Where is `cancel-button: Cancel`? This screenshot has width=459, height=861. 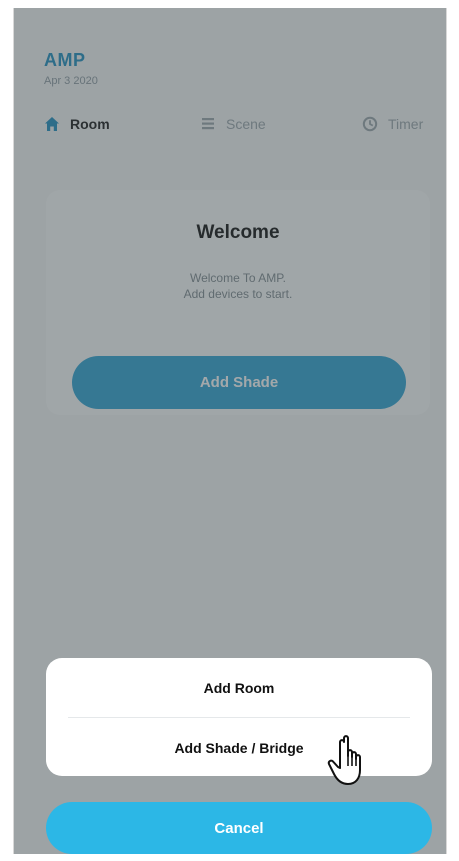 cancel-button: Cancel is located at coordinates (239, 828).